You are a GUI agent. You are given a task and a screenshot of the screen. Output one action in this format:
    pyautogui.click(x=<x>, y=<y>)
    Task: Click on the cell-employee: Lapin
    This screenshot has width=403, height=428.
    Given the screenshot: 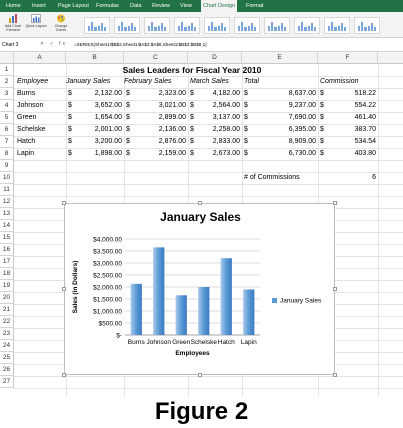 What is the action you would take?
    pyautogui.click(x=25, y=154)
    